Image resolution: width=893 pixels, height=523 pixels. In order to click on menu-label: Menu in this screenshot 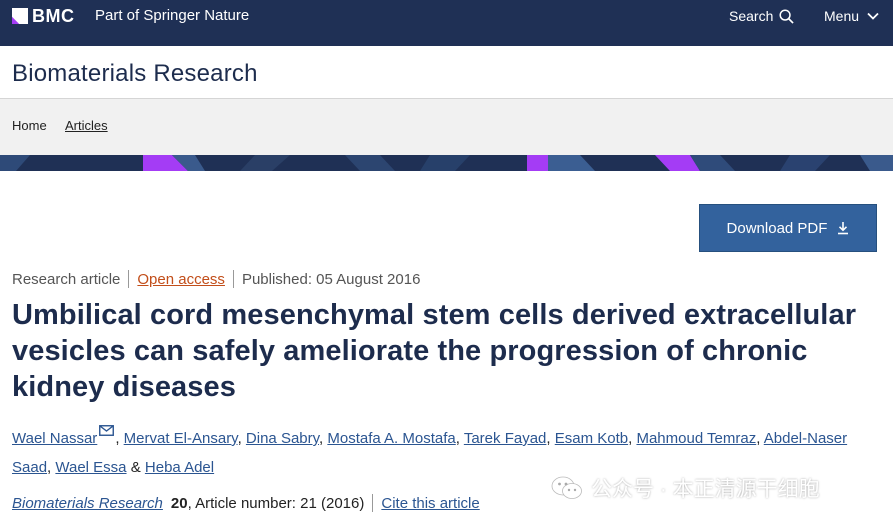, I will do `click(842, 16)`.